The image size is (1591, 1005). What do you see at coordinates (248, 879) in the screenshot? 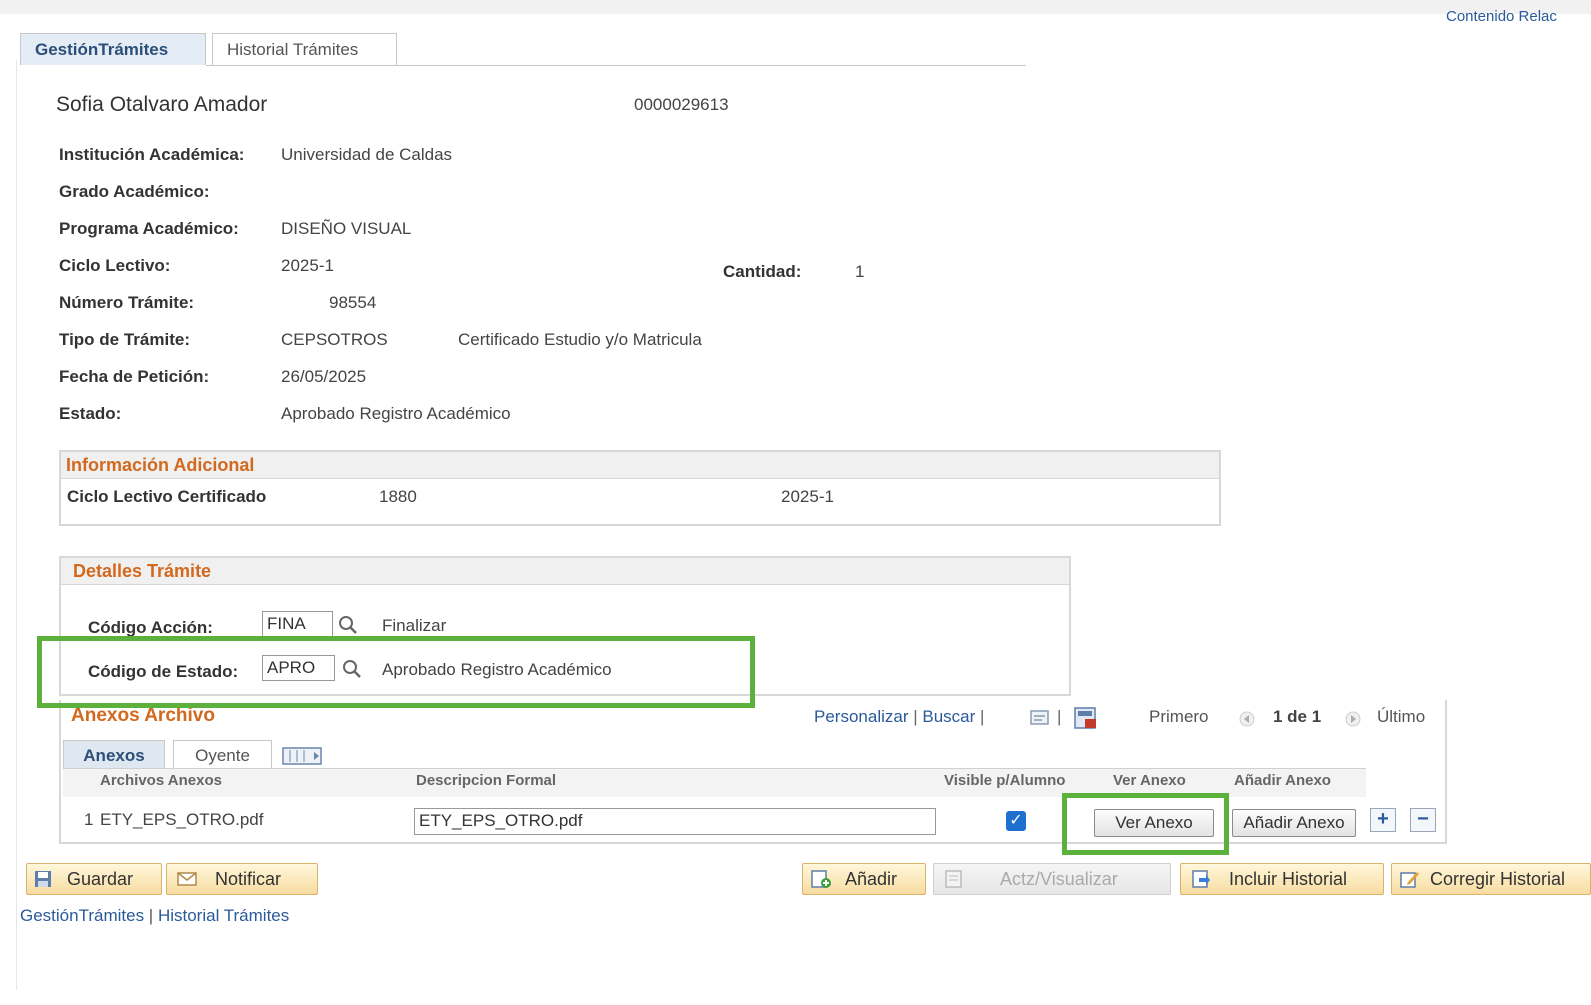
I see `notify-label: Notificar` at bounding box center [248, 879].